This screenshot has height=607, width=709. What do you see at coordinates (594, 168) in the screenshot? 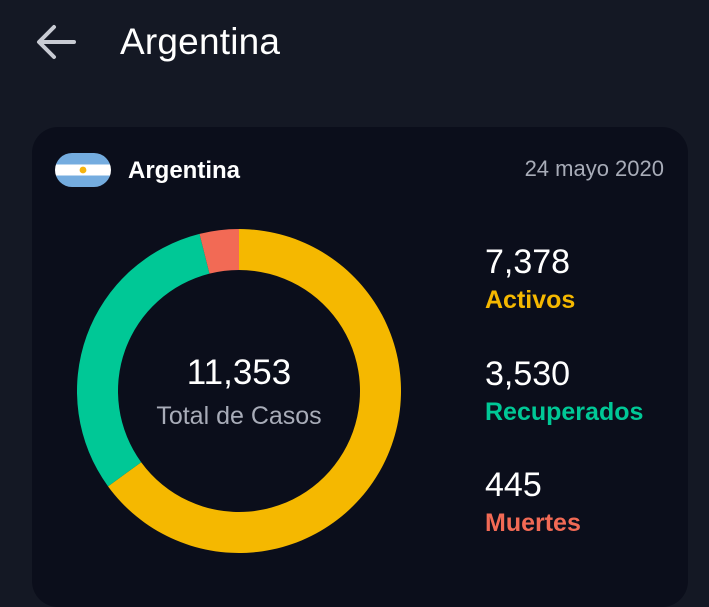
I see `report-date: 24 mayo 2020` at bounding box center [594, 168].